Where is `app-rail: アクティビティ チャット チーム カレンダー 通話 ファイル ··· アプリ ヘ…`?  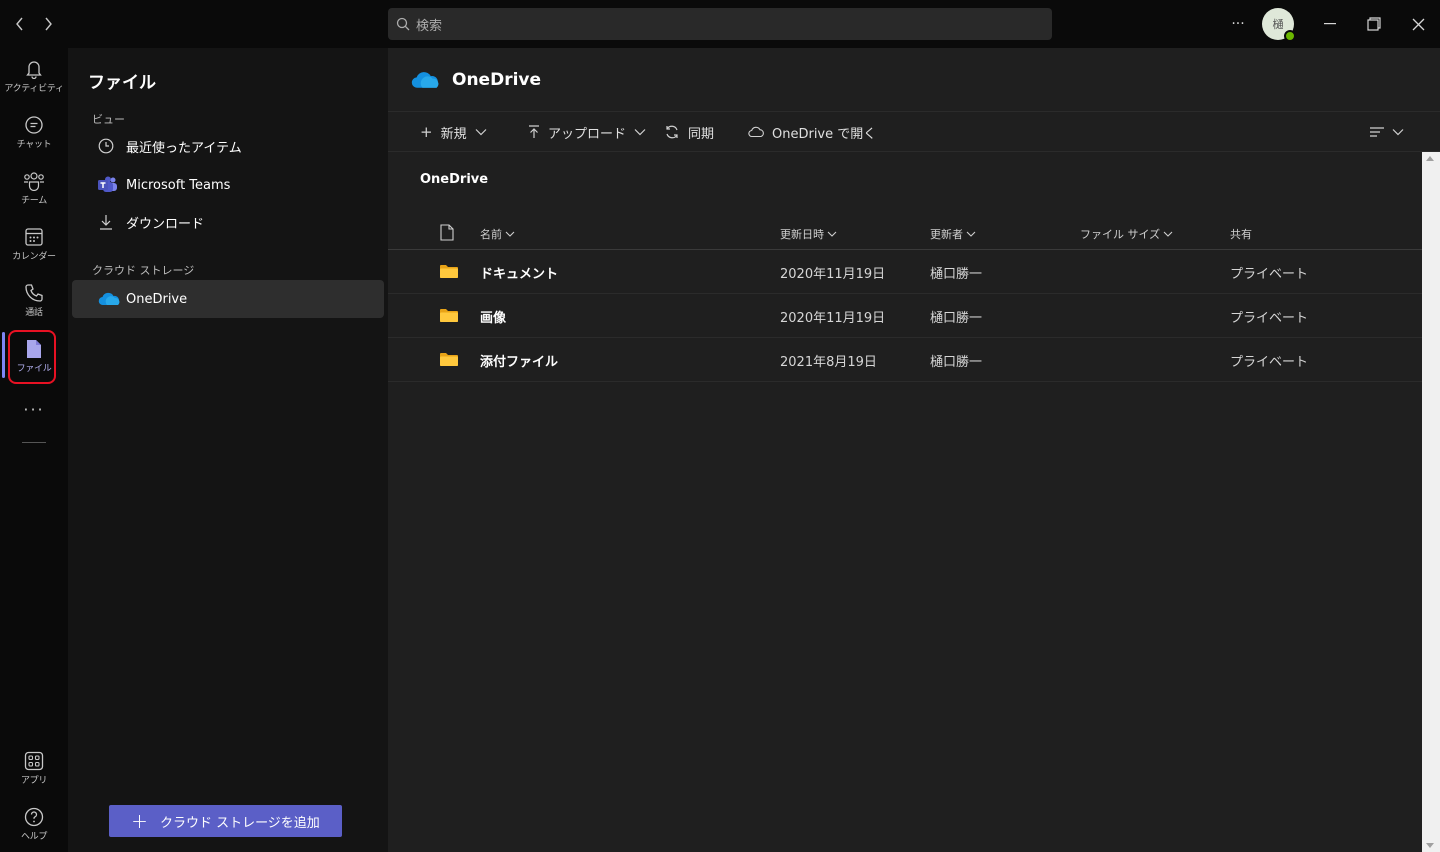
app-rail: アクティビティ チャット チーム カレンダー 通話 ファイル ··· アプリ ヘ… is located at coordinates (34, 450).